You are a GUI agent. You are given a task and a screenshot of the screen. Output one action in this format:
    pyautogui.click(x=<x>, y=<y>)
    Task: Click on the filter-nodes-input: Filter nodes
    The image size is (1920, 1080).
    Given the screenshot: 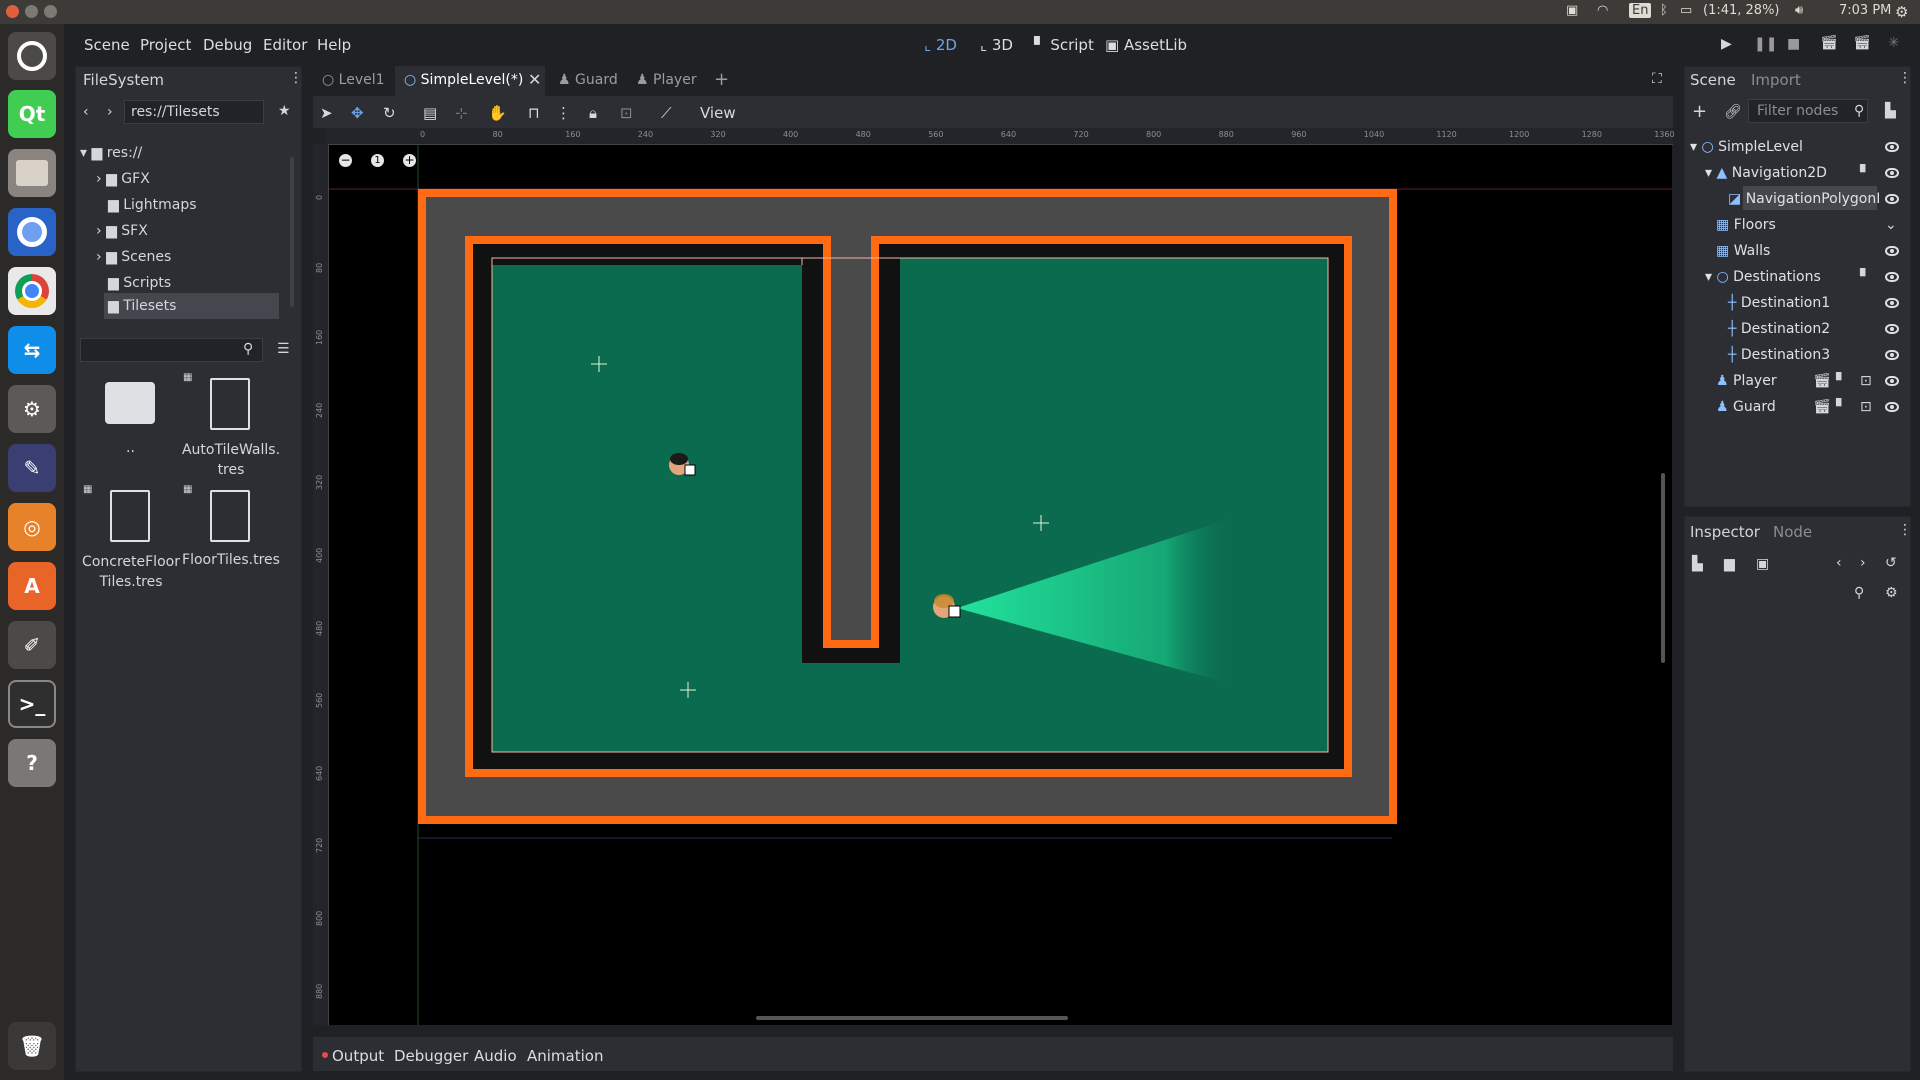 What is the action you would take?
    pyautogui.click(x=1808, y=111)
    